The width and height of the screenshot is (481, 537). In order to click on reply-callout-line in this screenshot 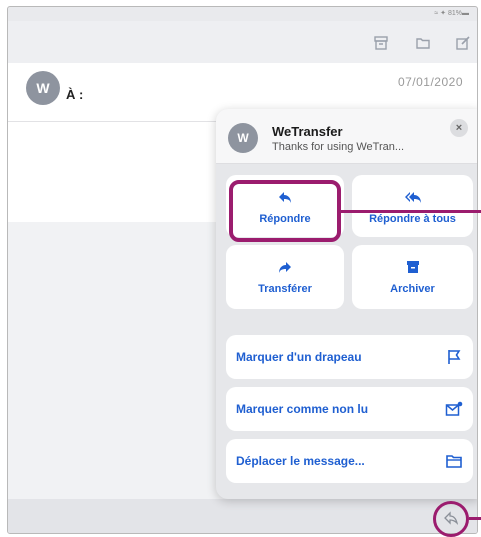, I will do `click(411, 211)`.